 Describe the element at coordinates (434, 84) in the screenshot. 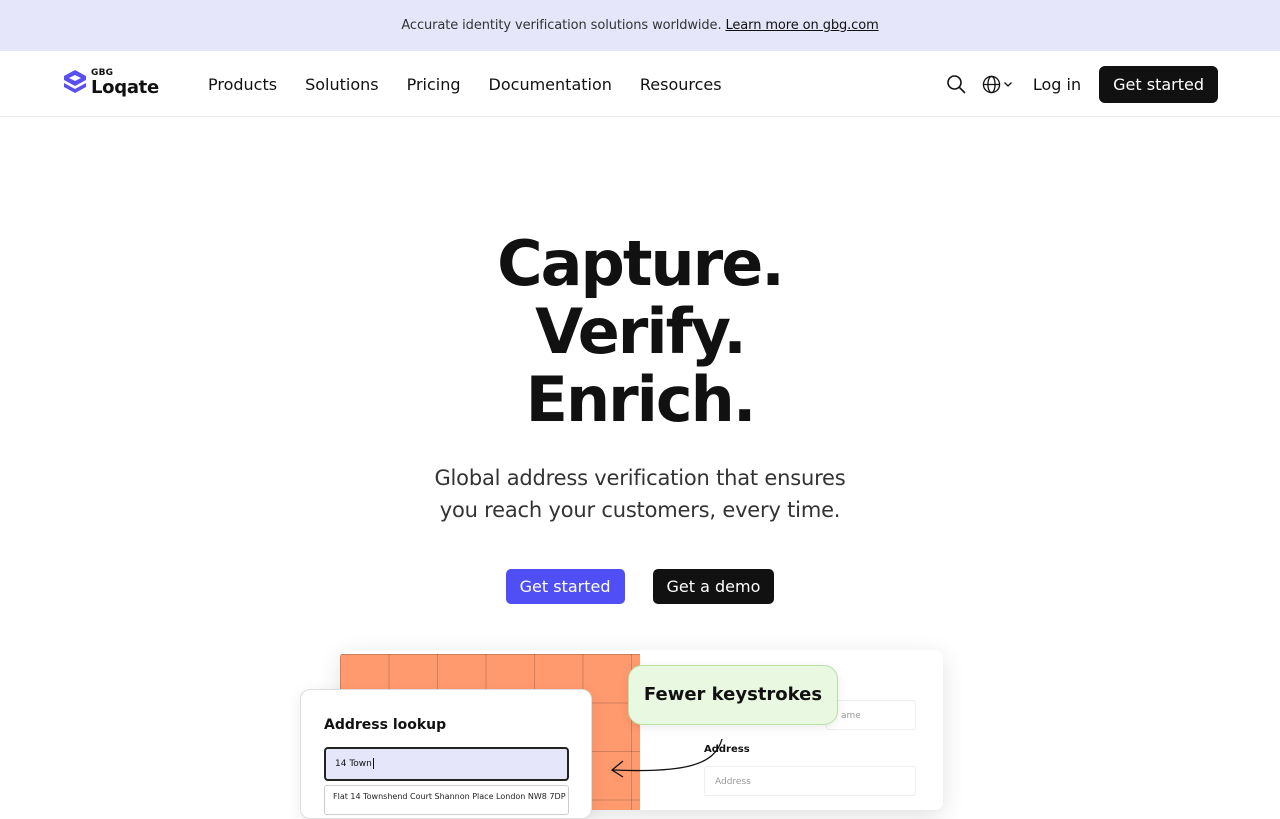

I see `nav-item-pricing: Pricing` at that location.